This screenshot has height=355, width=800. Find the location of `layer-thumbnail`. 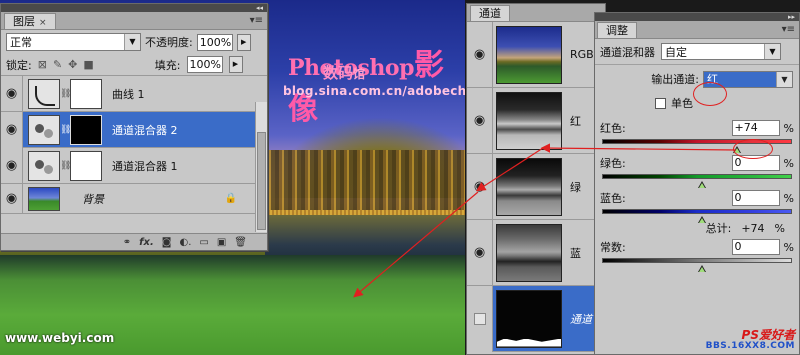

layer-thumbnail is located at coordinates (44, 198).